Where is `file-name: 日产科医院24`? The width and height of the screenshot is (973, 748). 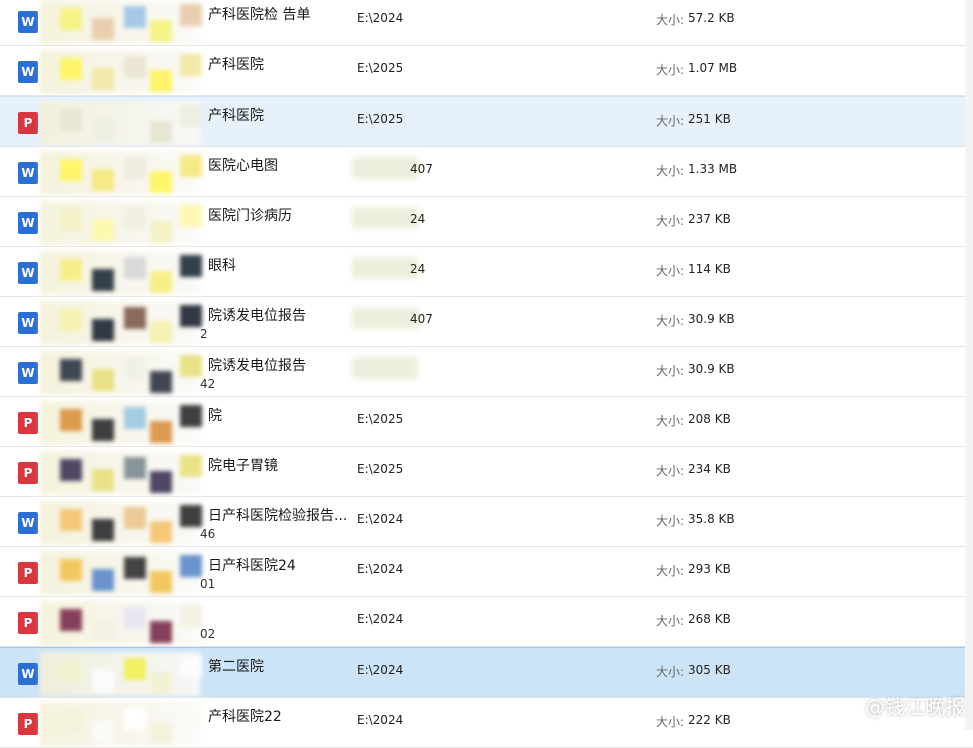
file-name: 日产科医院24 is located at coordinates (252, 565).